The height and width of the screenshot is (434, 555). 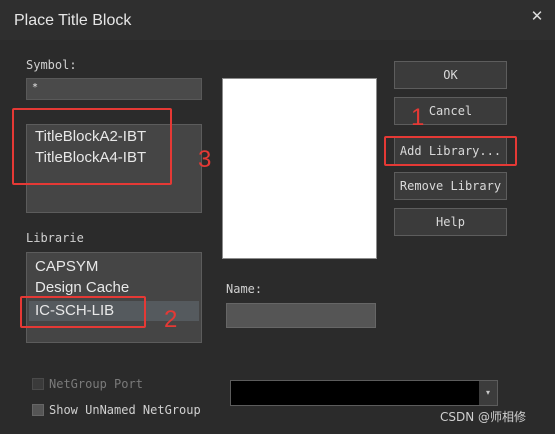 What do you see at coordinates (38, 410) in the screenshot?
I see `show-unnamed-netgroup-checkbox` at bounding box center [38, 410].